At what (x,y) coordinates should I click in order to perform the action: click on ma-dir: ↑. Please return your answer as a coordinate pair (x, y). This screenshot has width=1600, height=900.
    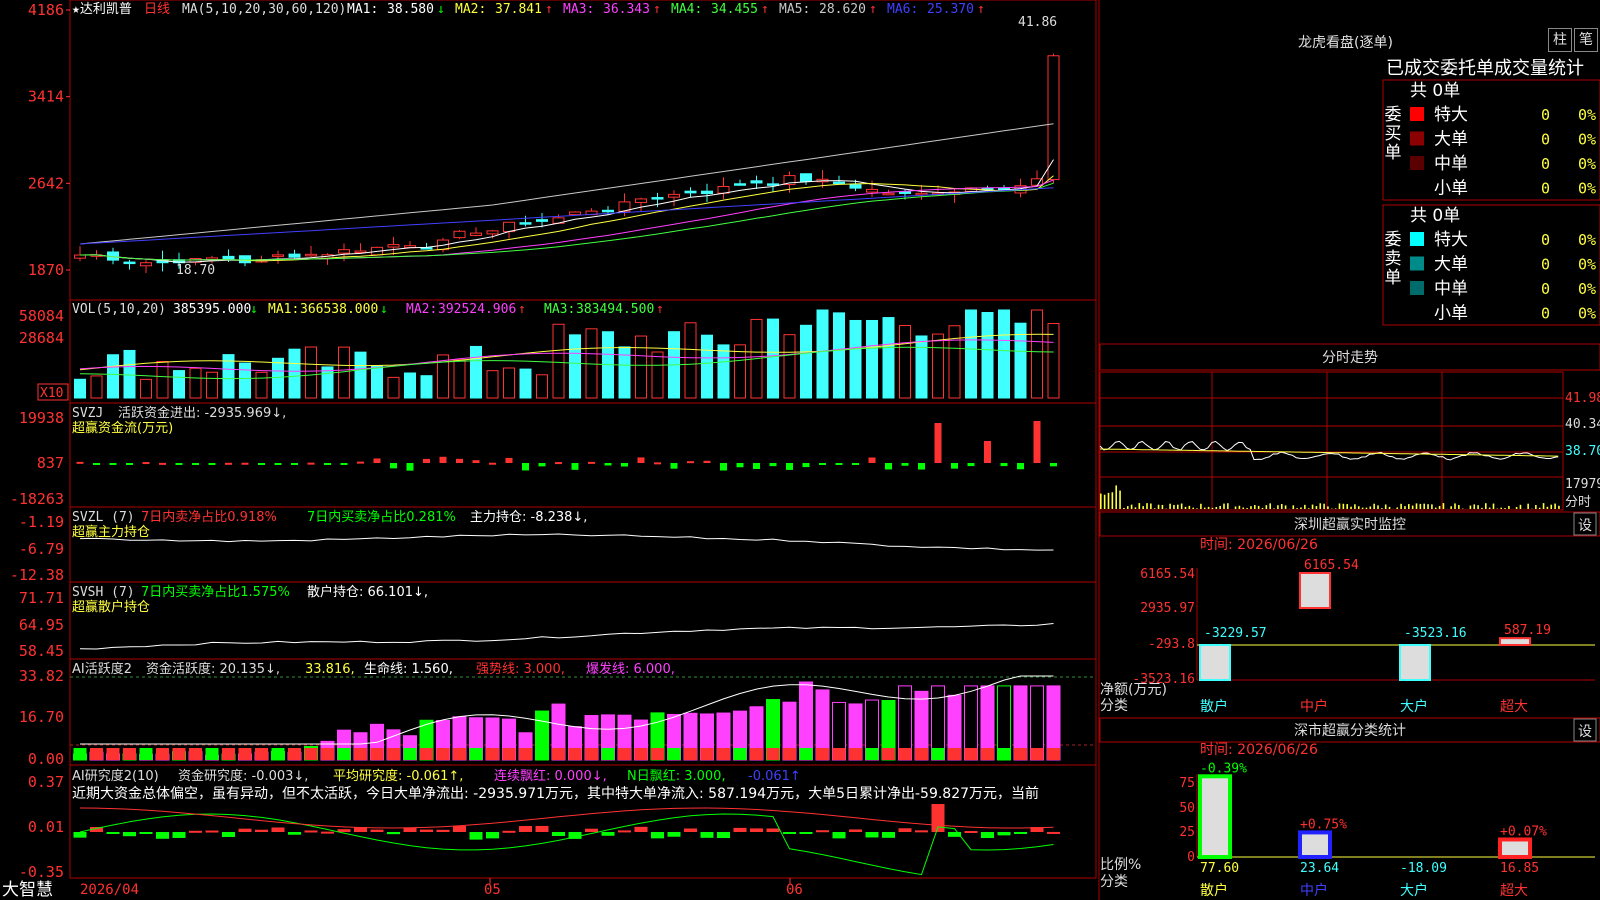
    Looking at the image, I should click on (765, 9).